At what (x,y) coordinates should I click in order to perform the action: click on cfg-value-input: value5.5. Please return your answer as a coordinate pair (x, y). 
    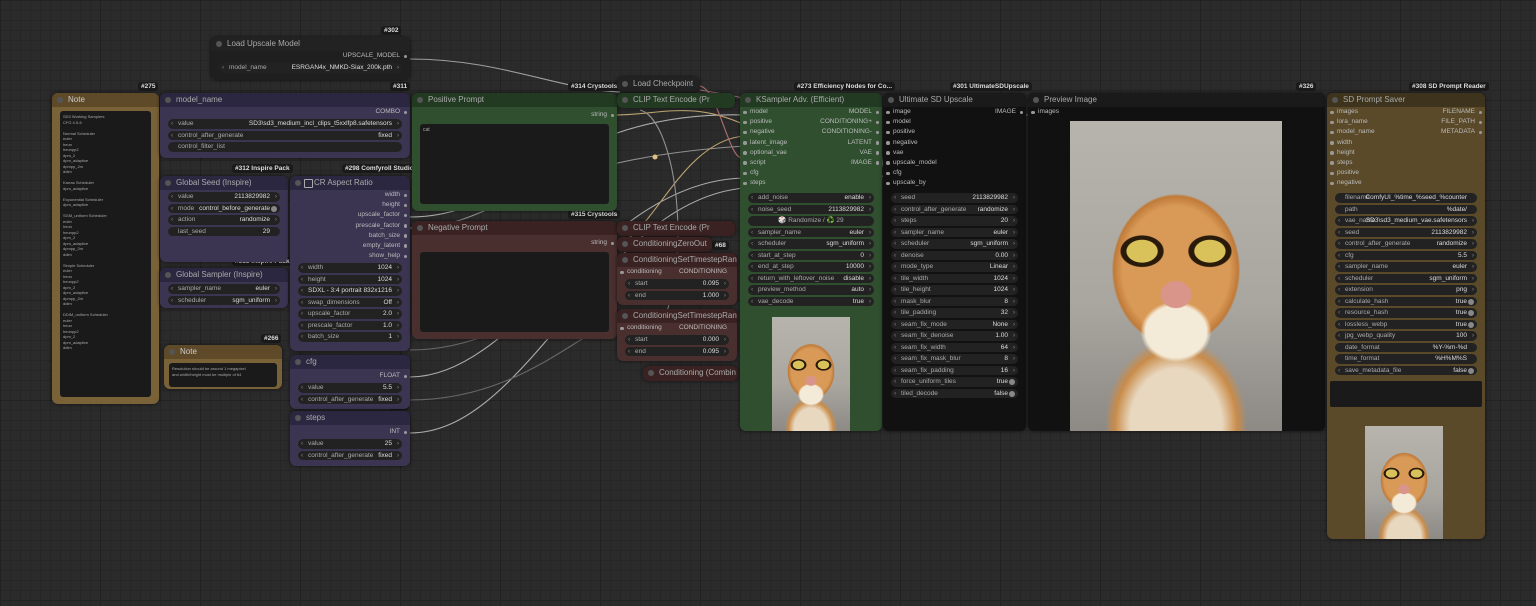
    Looking at the image, I should click on (350, 388).